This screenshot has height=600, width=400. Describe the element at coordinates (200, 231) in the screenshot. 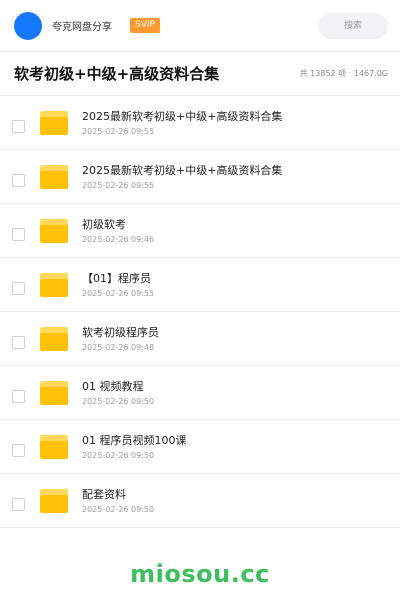

I see `list-item: 初级软考 2025-02-26 09:46` at that location.